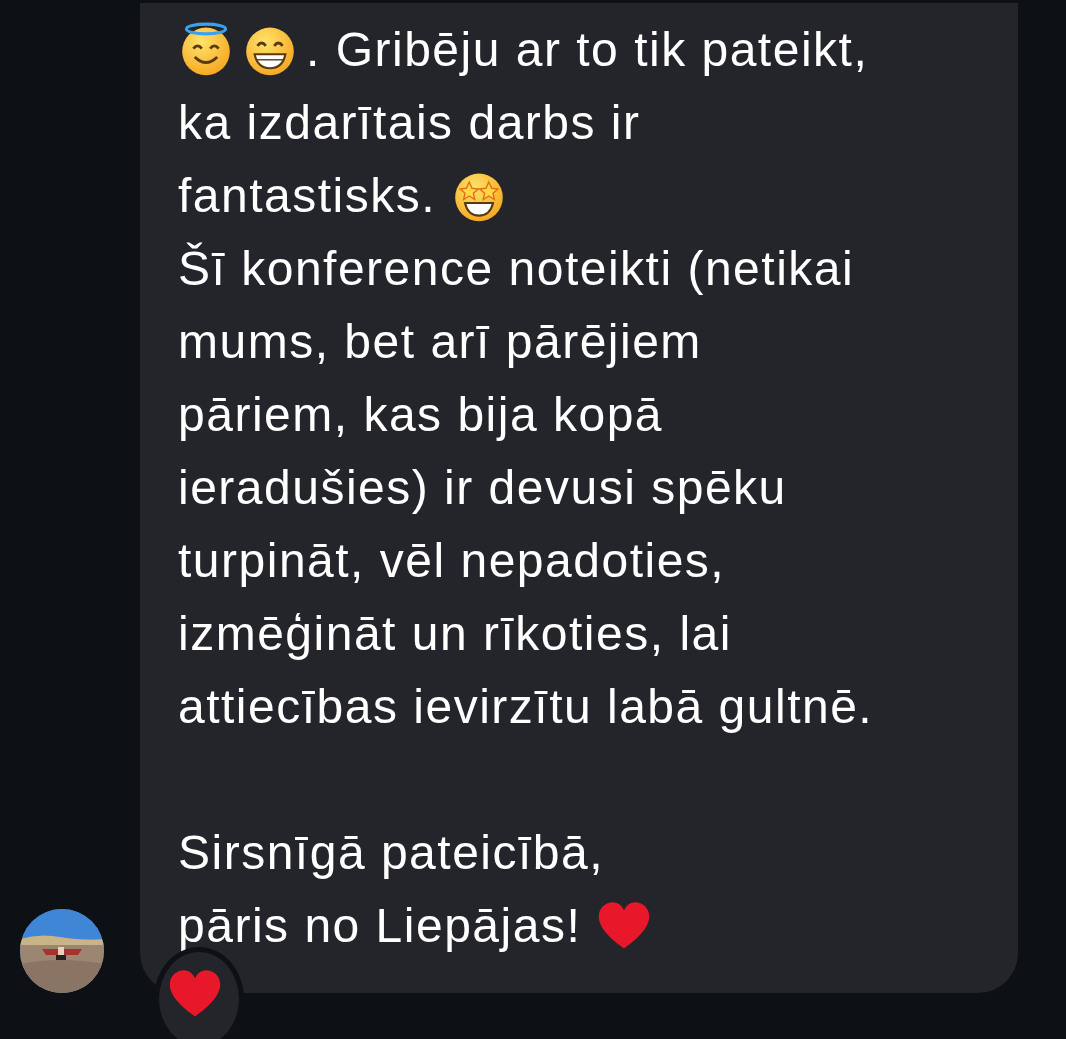 The width and height of the screenshot is (1066, 1039). Describe the element at coordinates (421, 415) in the screenshot. I see `message-text: pāriem, kas bija kopā` at that location.